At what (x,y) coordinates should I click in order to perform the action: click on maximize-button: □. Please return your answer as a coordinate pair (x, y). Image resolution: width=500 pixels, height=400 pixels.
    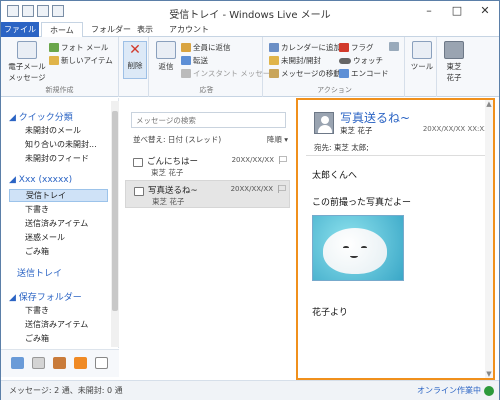
    Looking at the image, I should click on (457, 11).